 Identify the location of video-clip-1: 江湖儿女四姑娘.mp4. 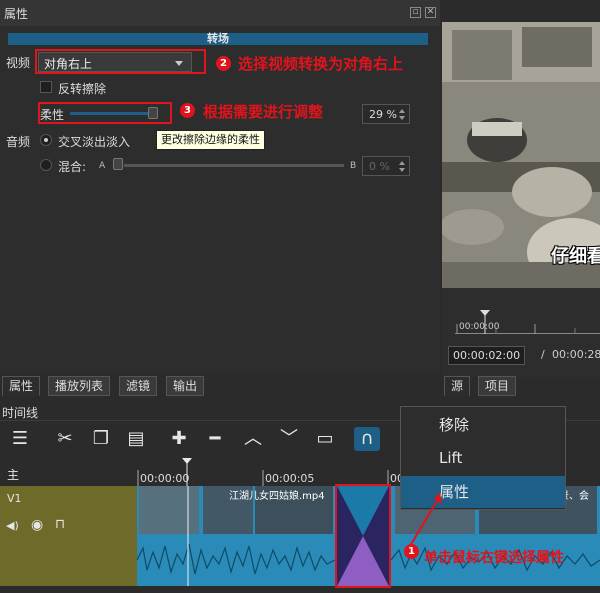
(236, 536).